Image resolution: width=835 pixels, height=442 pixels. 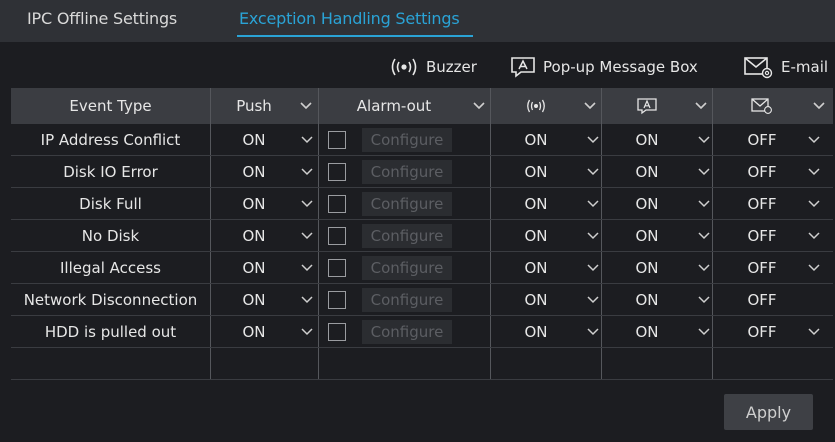 I want to click on push-all-dropdown, so click(x=306, y=106).